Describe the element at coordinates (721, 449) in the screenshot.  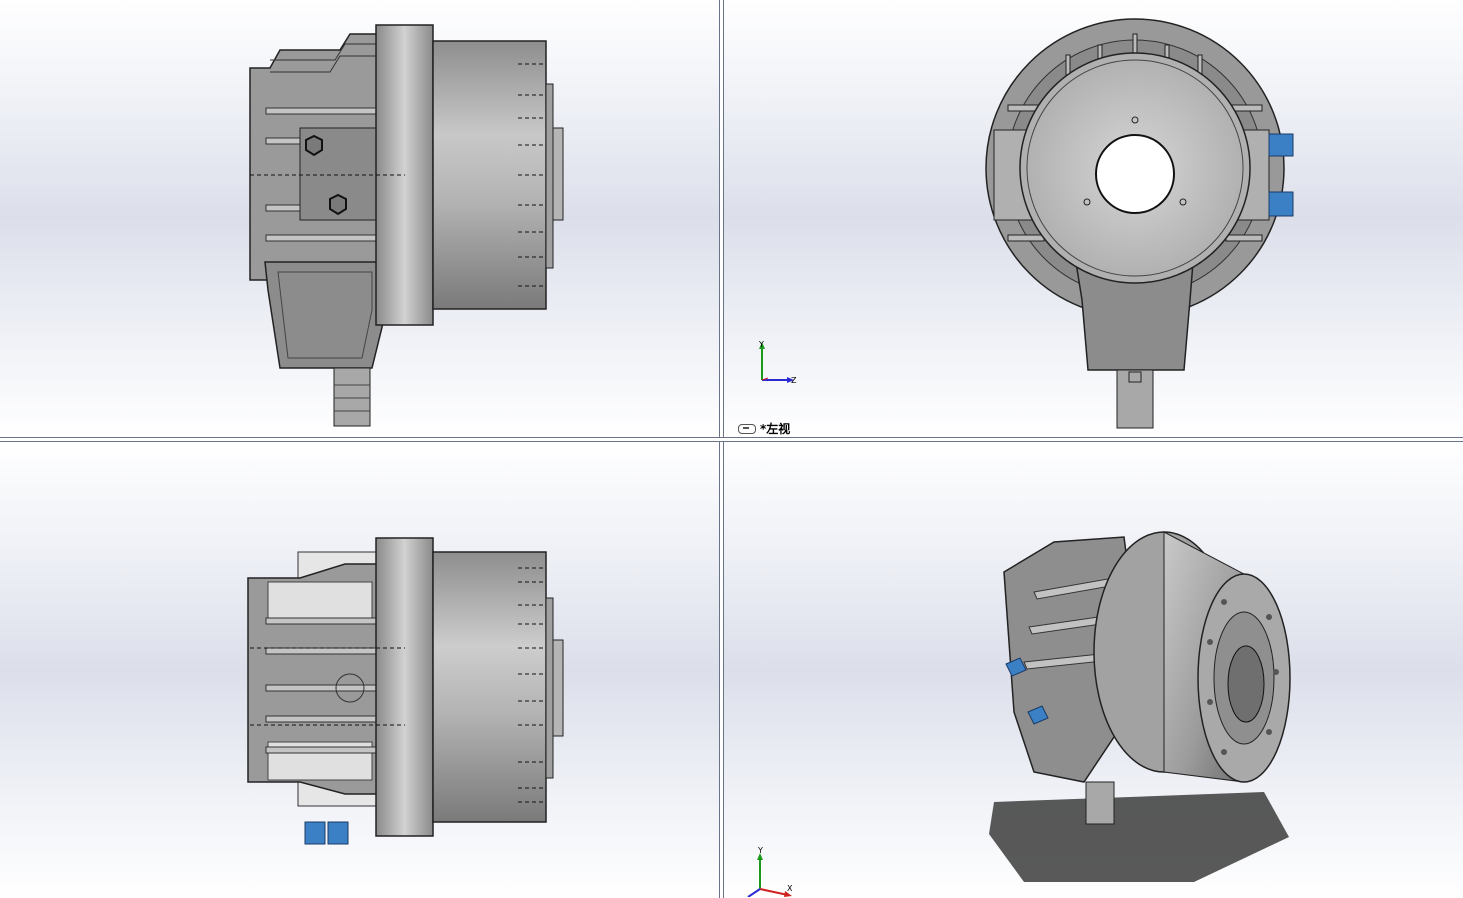
I see `viewport-vertical-splitter` at that location.